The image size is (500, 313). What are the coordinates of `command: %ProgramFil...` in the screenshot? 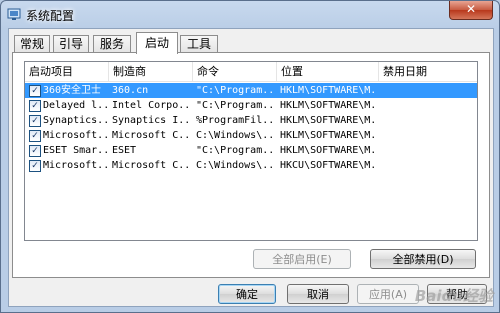 It's located at (236, 120).